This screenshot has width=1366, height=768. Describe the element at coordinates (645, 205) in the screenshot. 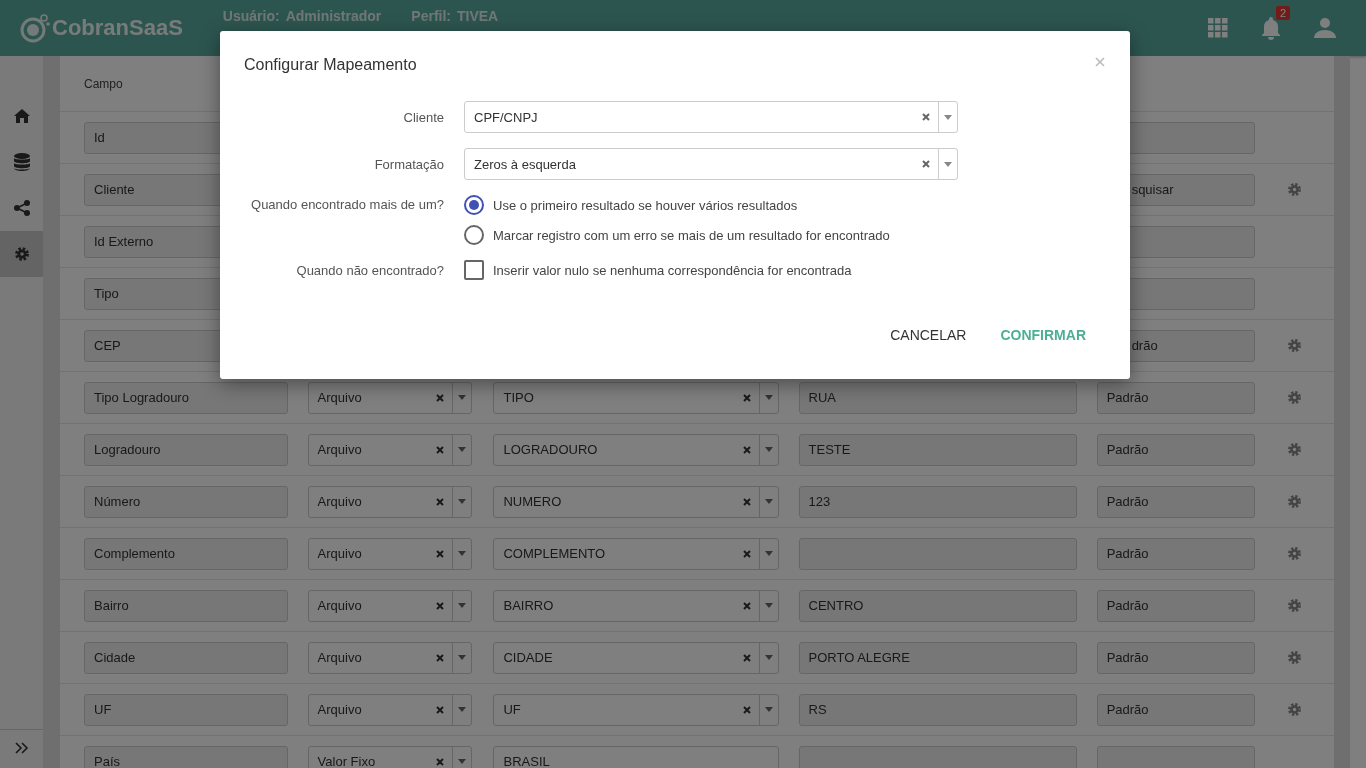

I see `option-label: Use o primeiro resultado se houver vários resultados` at that location.